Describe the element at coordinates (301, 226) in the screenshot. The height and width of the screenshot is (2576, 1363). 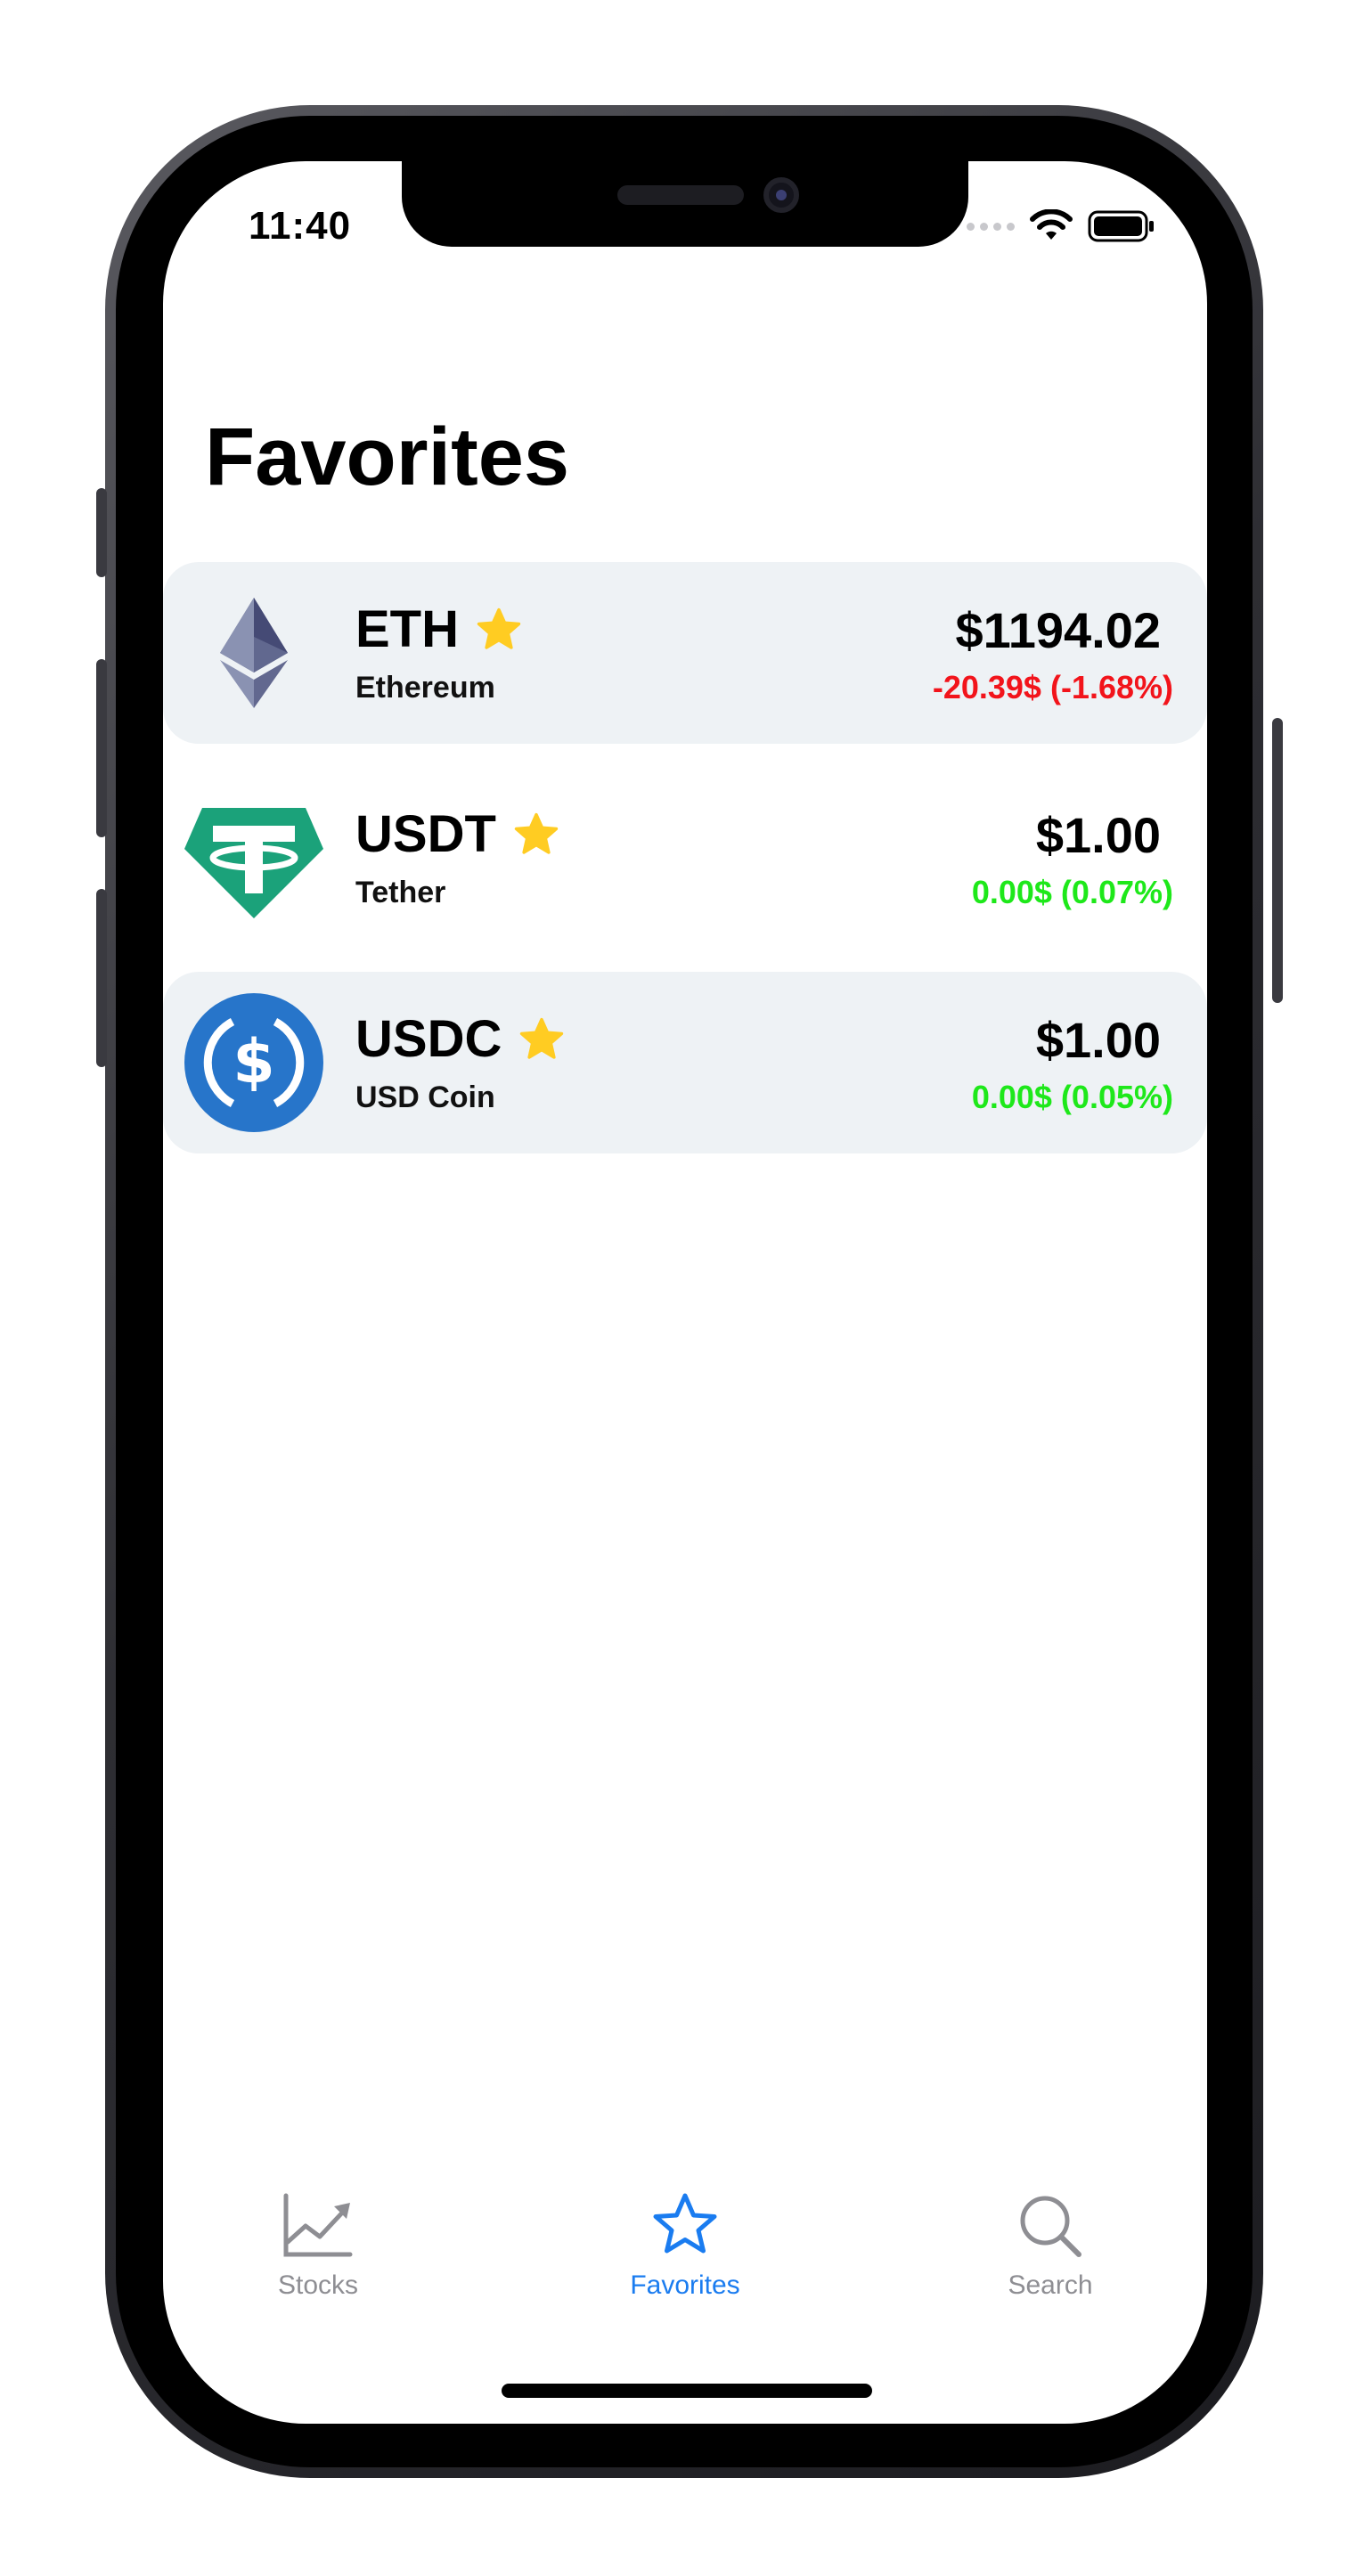
I see `status-time: 11:40` at that location.